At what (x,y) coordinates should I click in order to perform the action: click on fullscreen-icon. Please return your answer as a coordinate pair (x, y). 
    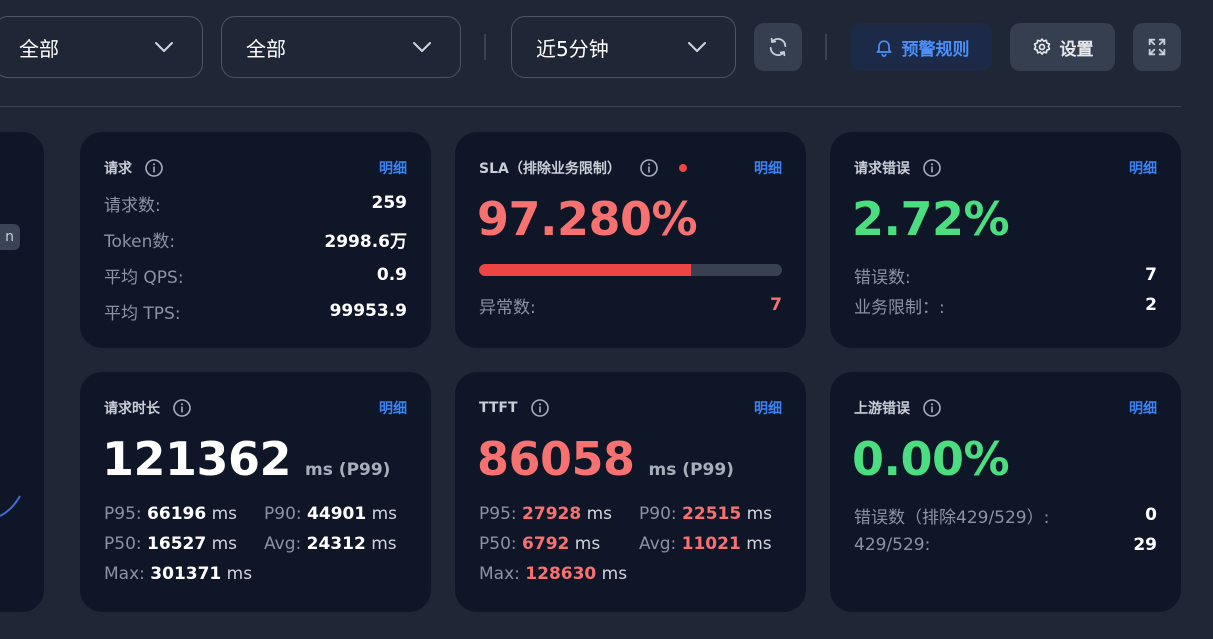
    Looking at the image, I should click on (1157, 47).